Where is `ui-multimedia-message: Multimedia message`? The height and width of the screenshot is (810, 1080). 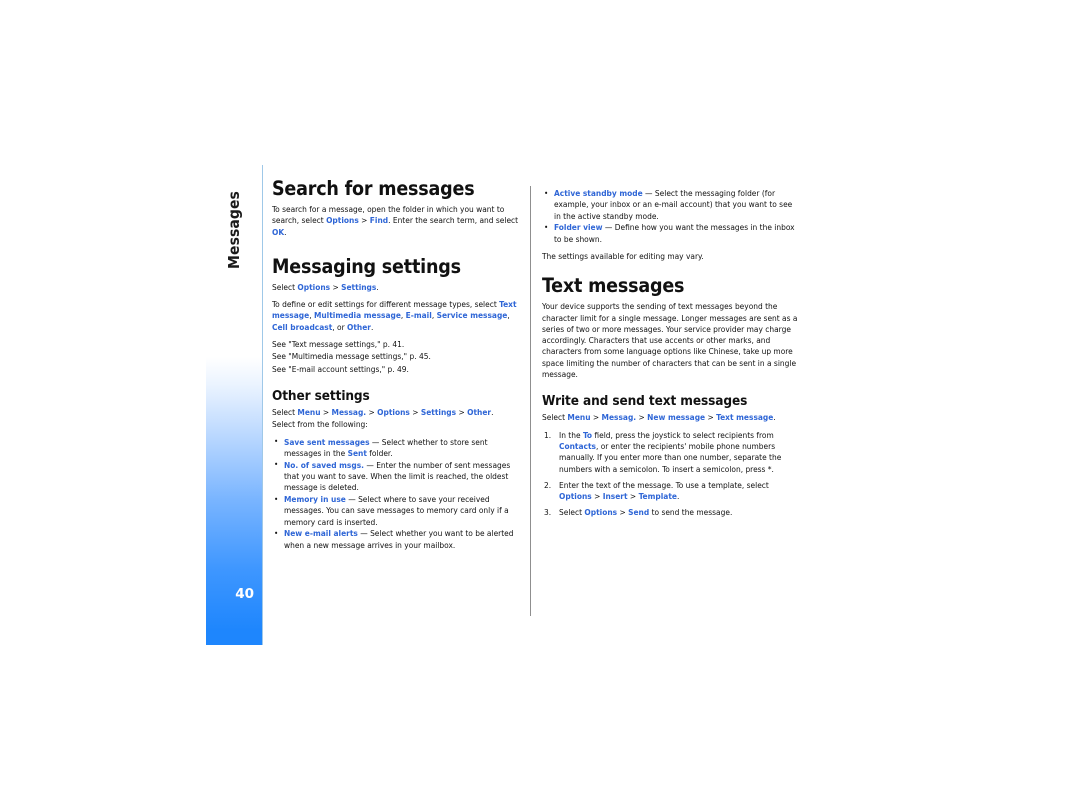
ui-multimedia-message: Multimedia message is located at coordinates (357, 315).